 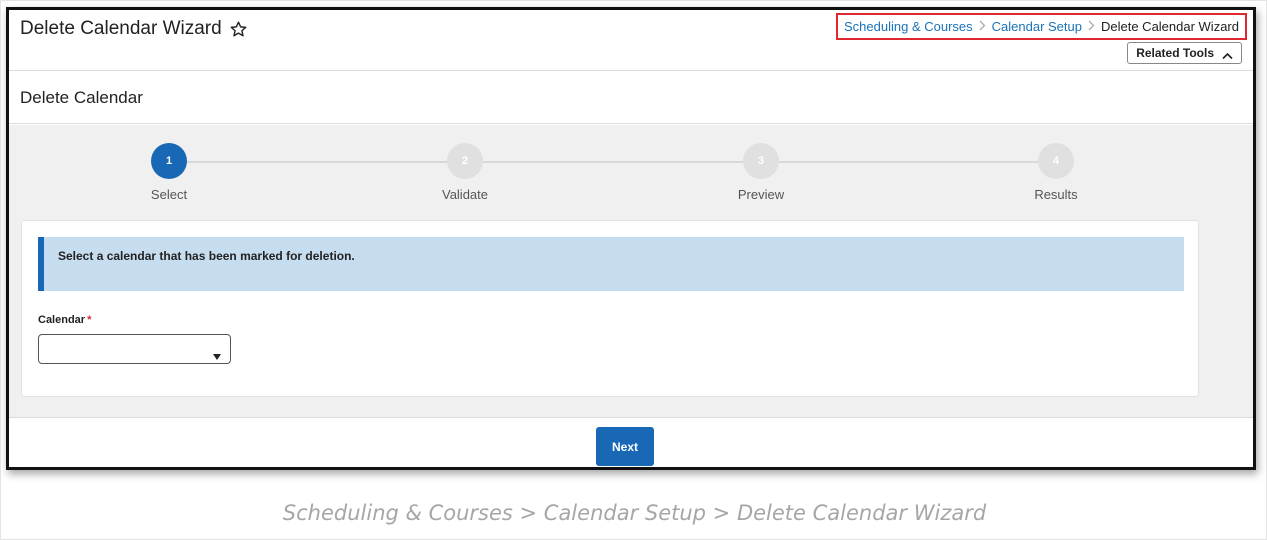 I want to click on star-icon, so click(x=238, y=29).